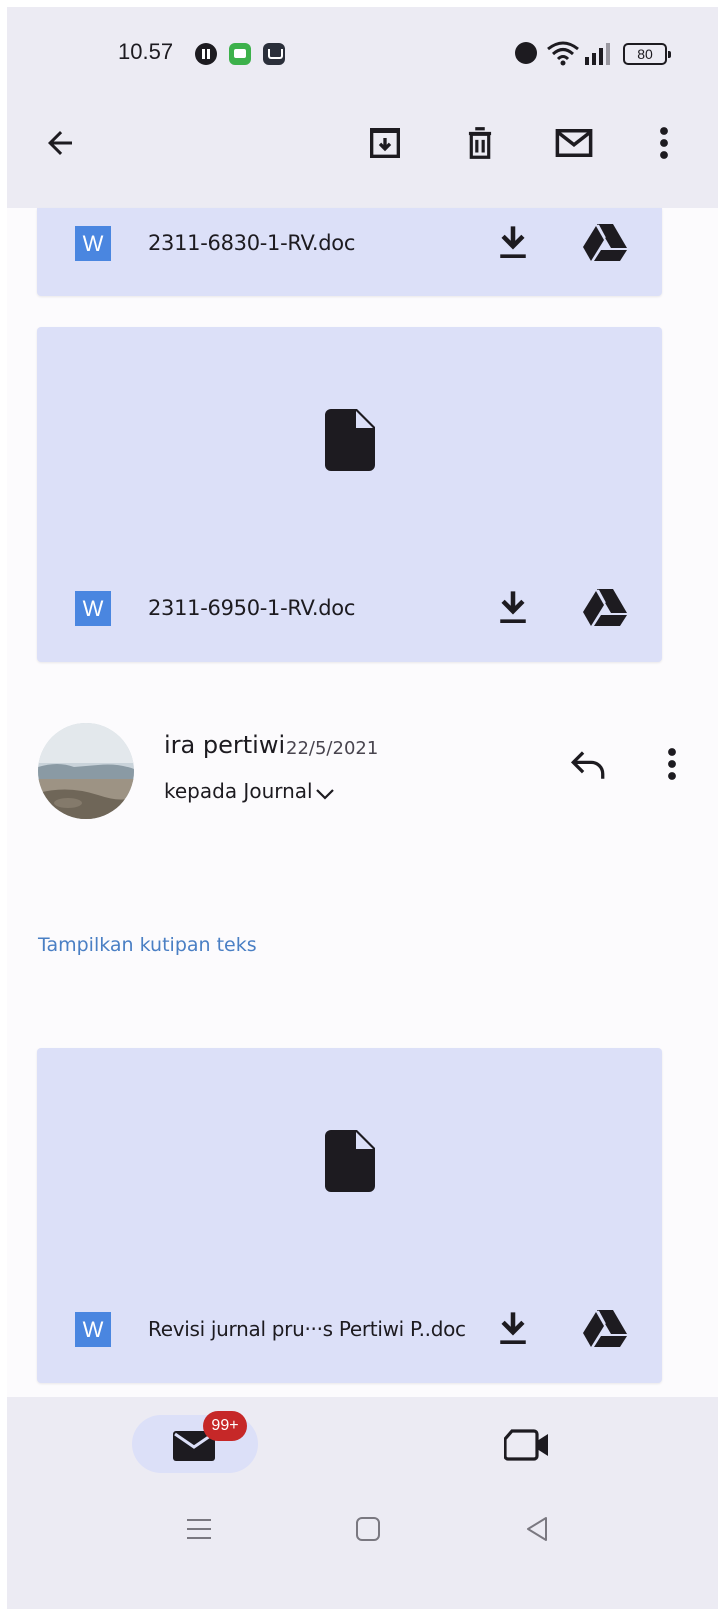 The height and width of the screenshot is (1609, 725). Describe the element at coordinates (225, 745) in the screenshot. I see `sender-name: ira pertiwi` at that location.